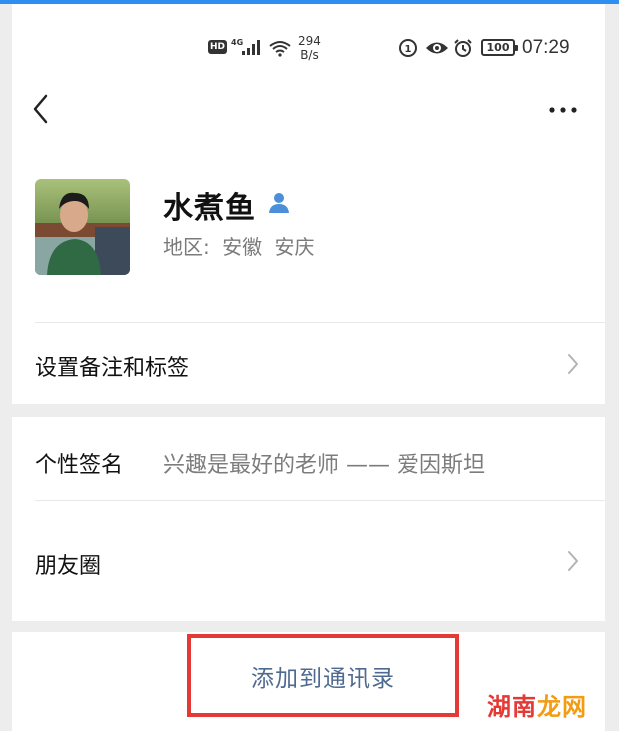 The image size is (619, 731). What do you see at coordinates (463, 48) in the screenshot?
I see `alarm-icon` at bounding box center [463, 48].